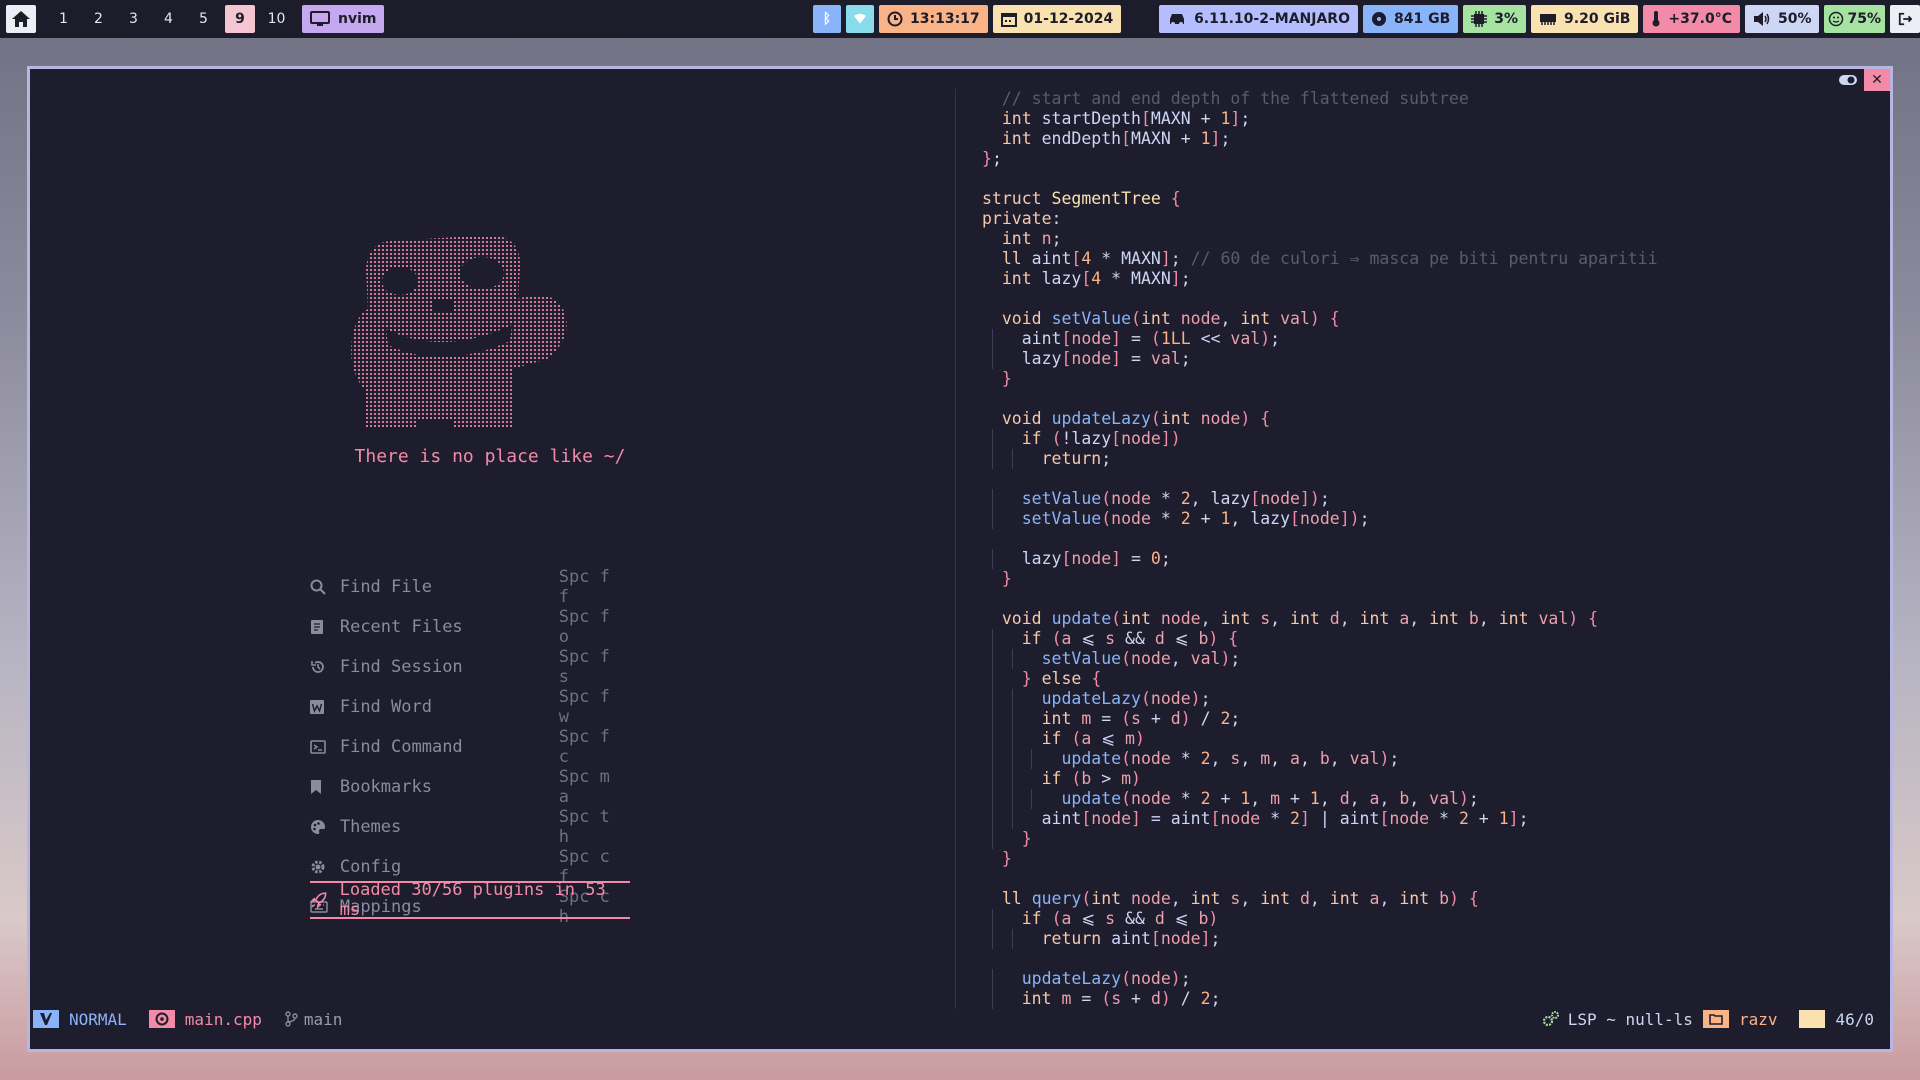 The height and width of the screenshot is (1080, 1920). Describe the element at coordinates (459, 332) in the screenshot. I see `ascii-art-logo` at that location.